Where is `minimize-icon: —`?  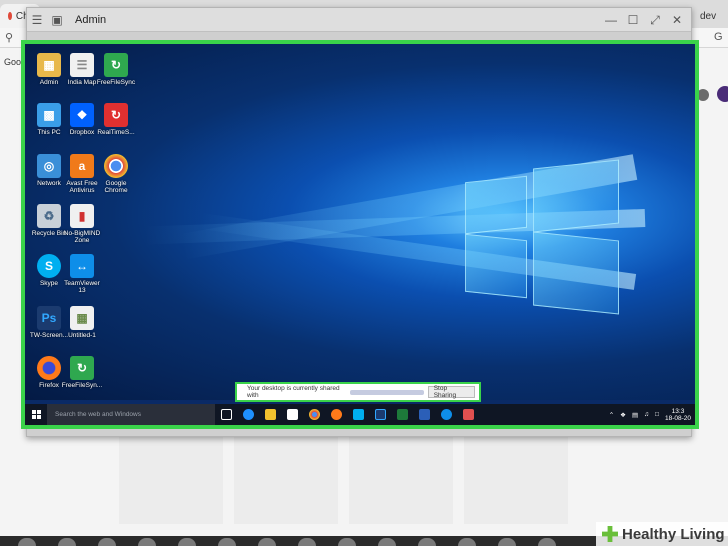 minimize-icon: — is located at coordinates (611, 20).